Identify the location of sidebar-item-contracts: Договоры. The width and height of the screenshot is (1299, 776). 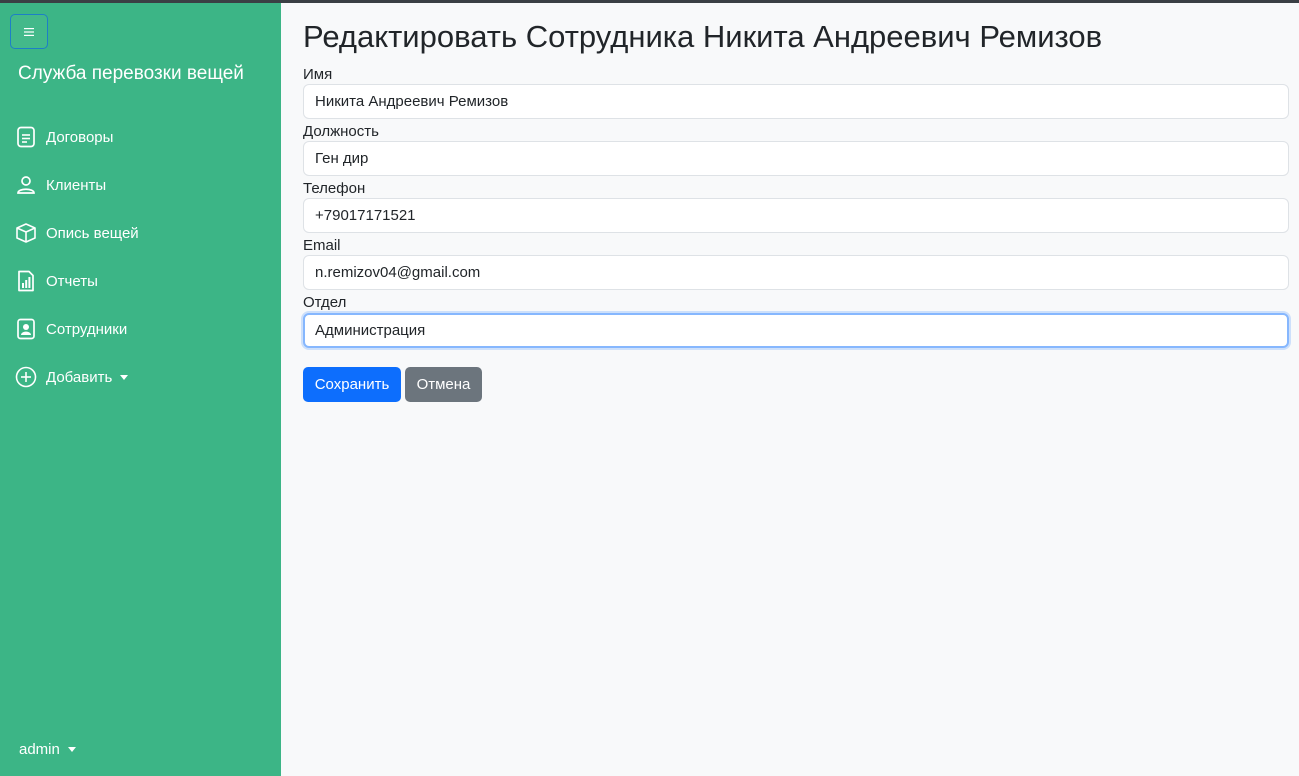
(144, 137).